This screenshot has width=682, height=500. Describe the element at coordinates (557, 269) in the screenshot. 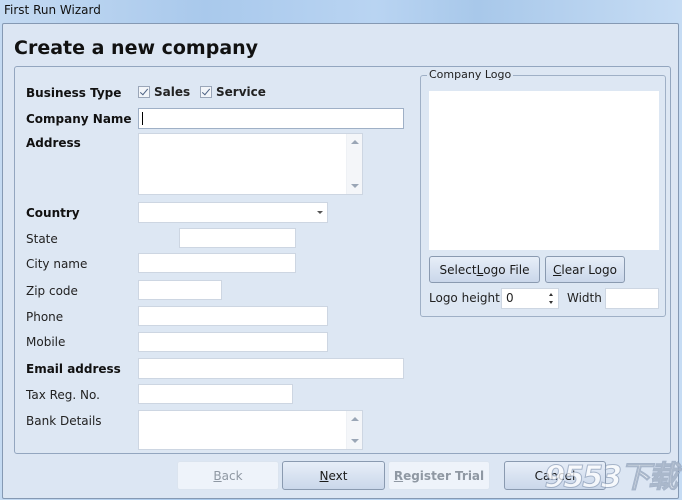

I see `button-accel: C` at that location.